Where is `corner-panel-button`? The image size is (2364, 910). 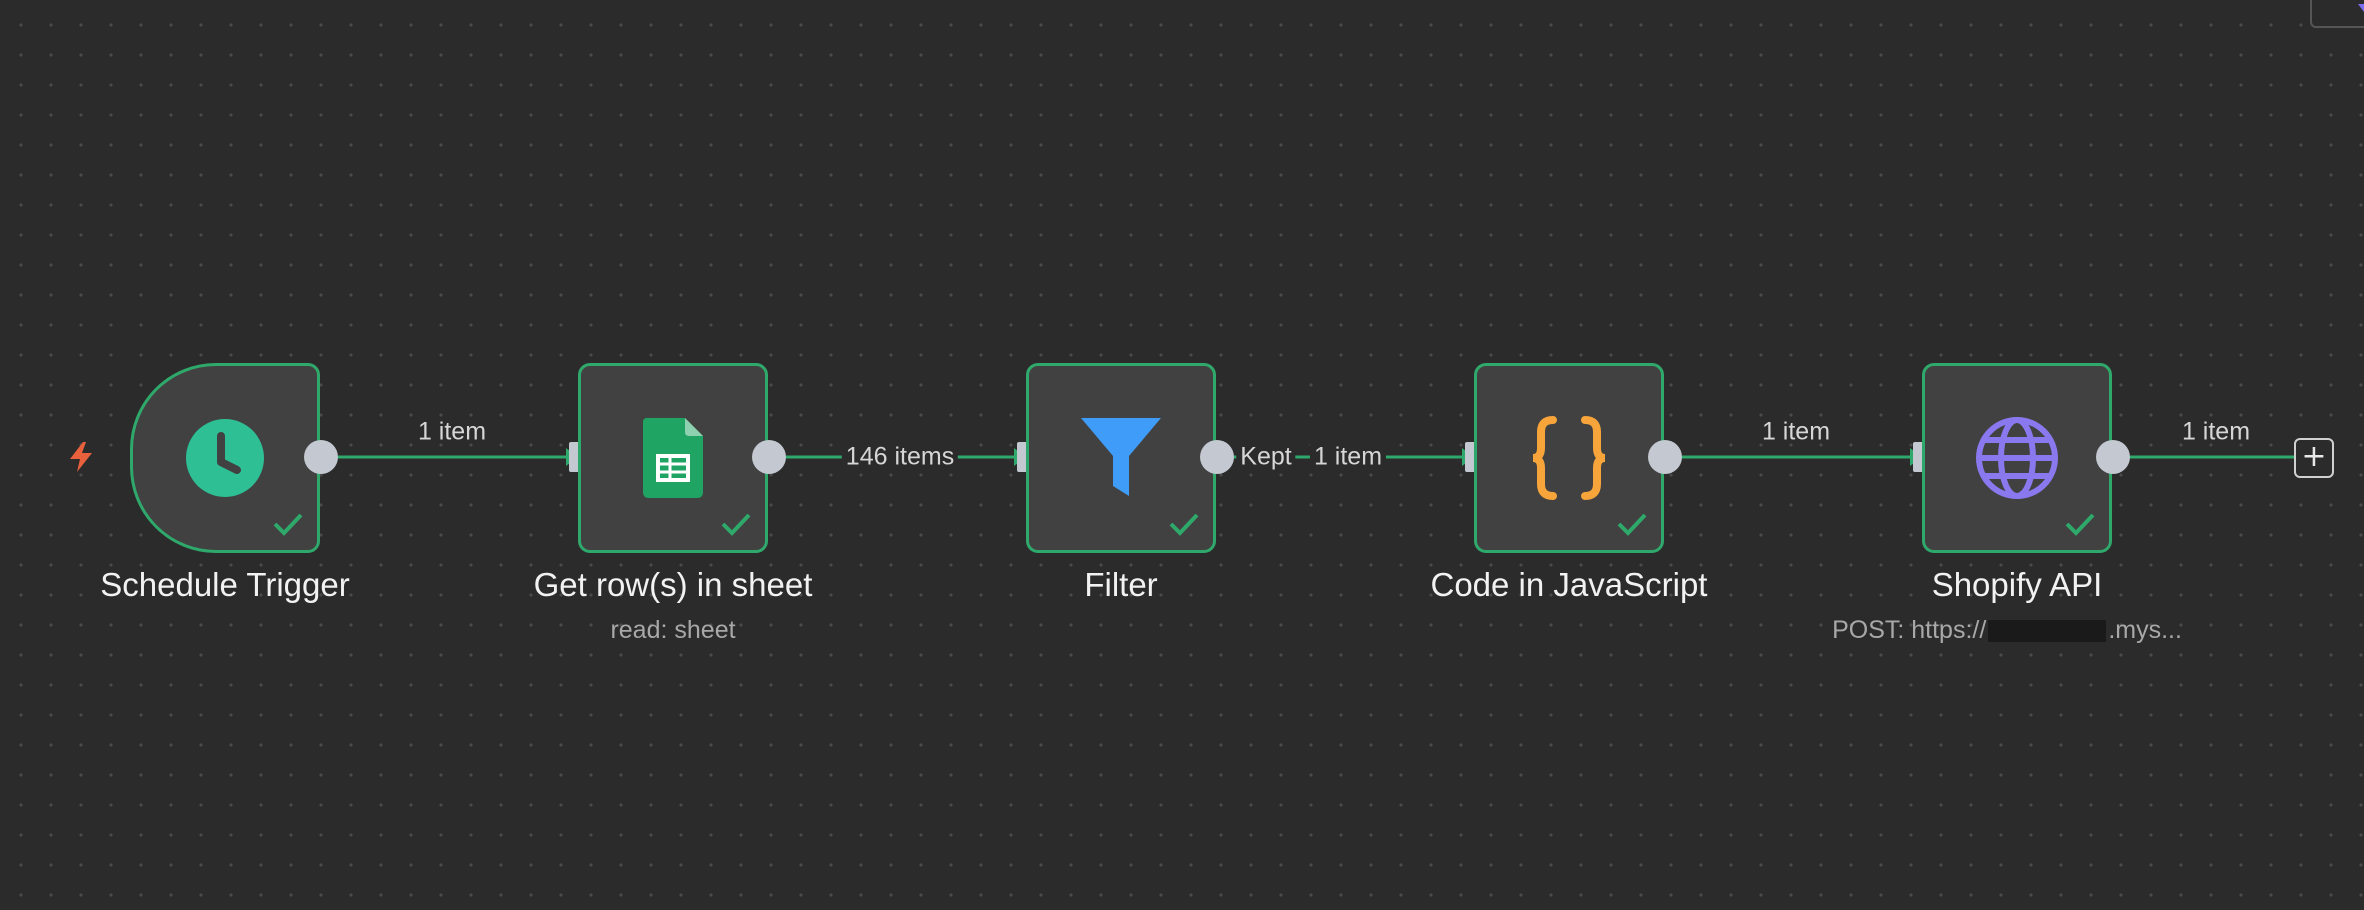
corner-panel-button is located at coordinates (2337, 14).